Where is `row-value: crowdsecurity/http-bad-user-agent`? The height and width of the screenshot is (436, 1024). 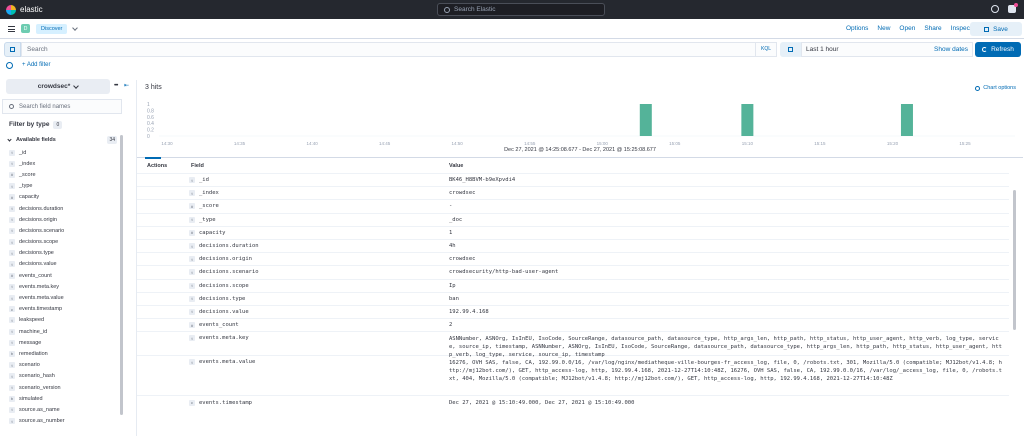
row-value: crowdsecurity/http-bad-user-agent is located at coordinates (504, 272).